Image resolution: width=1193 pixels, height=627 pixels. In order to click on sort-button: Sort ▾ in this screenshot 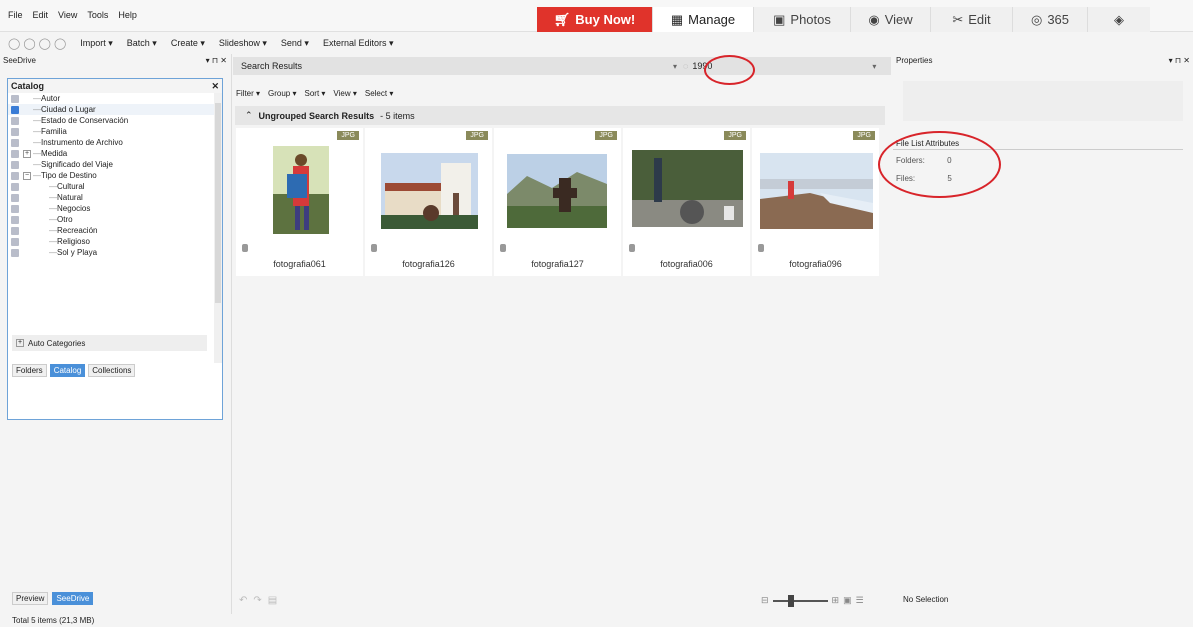, I will do `click(315, 93)`.